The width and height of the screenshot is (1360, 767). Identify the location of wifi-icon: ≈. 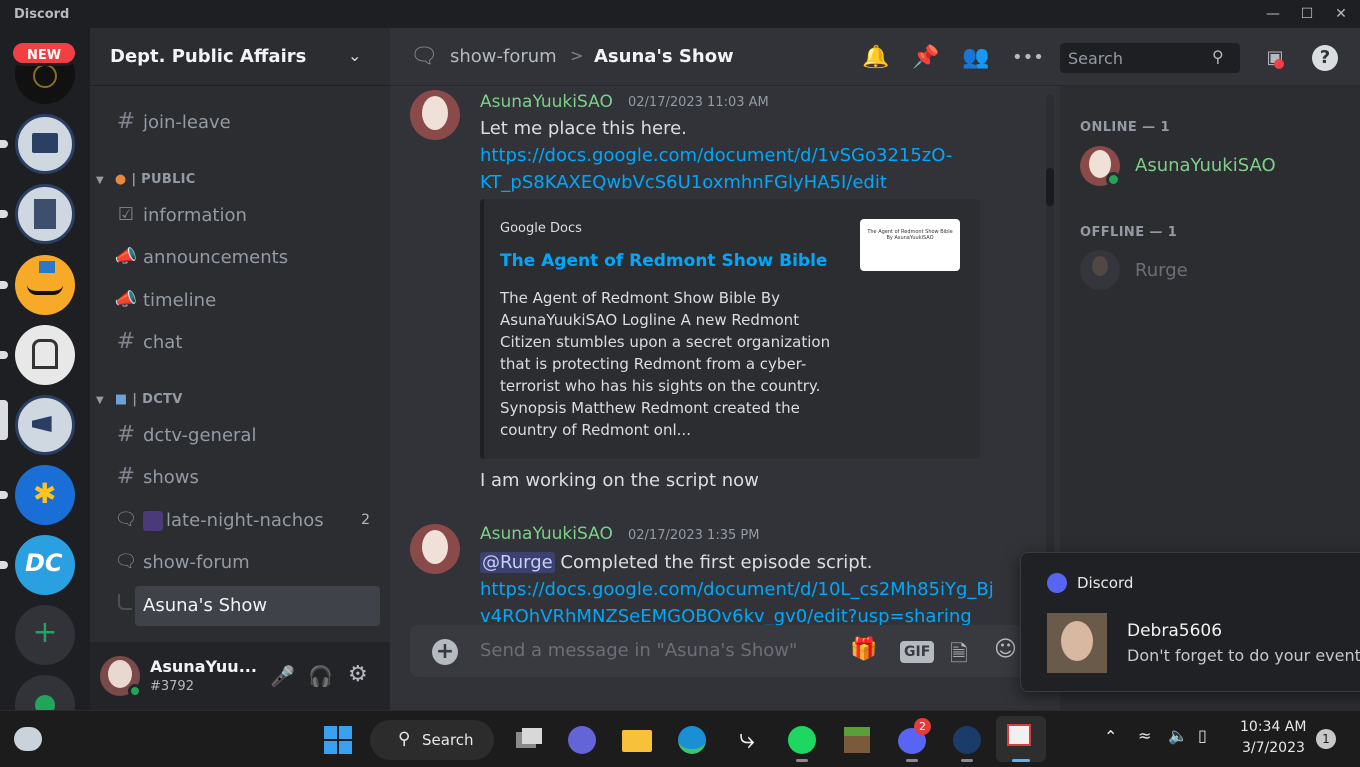
(1144, 735).